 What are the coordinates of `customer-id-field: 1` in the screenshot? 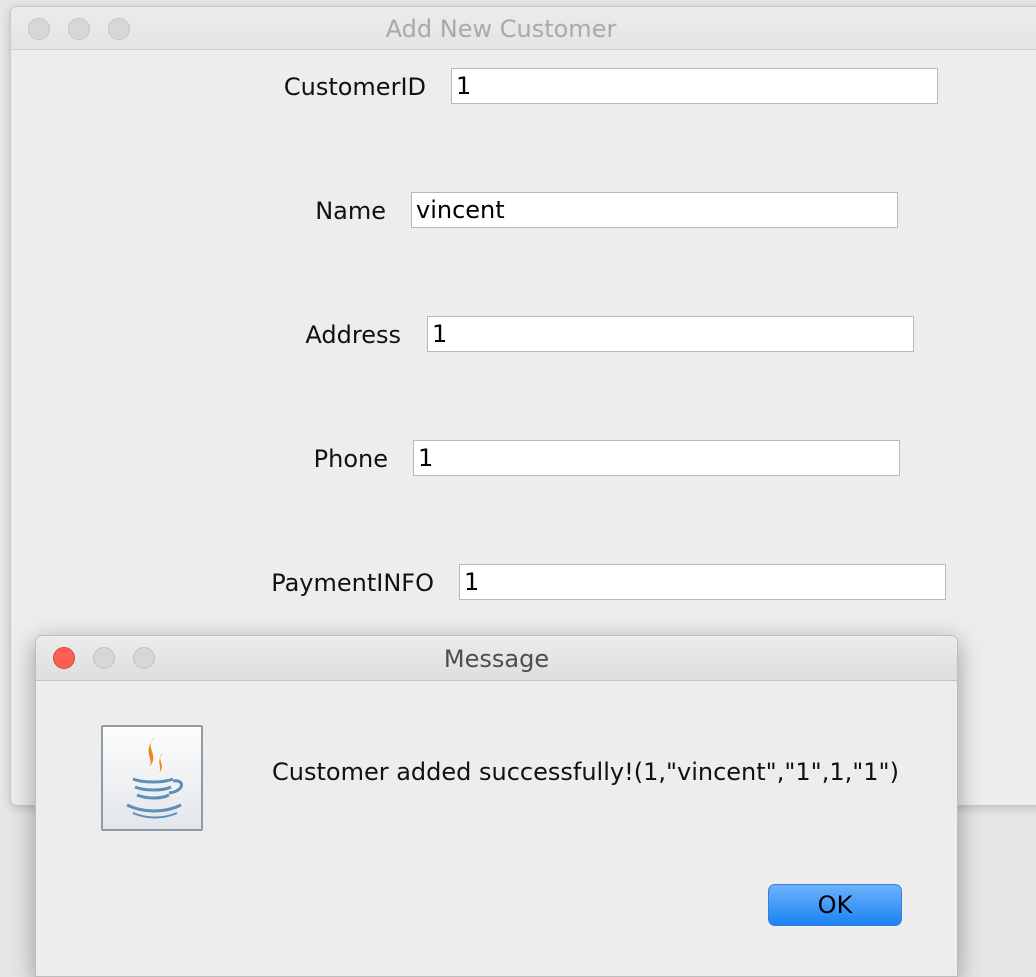 It's located at (694, 86).